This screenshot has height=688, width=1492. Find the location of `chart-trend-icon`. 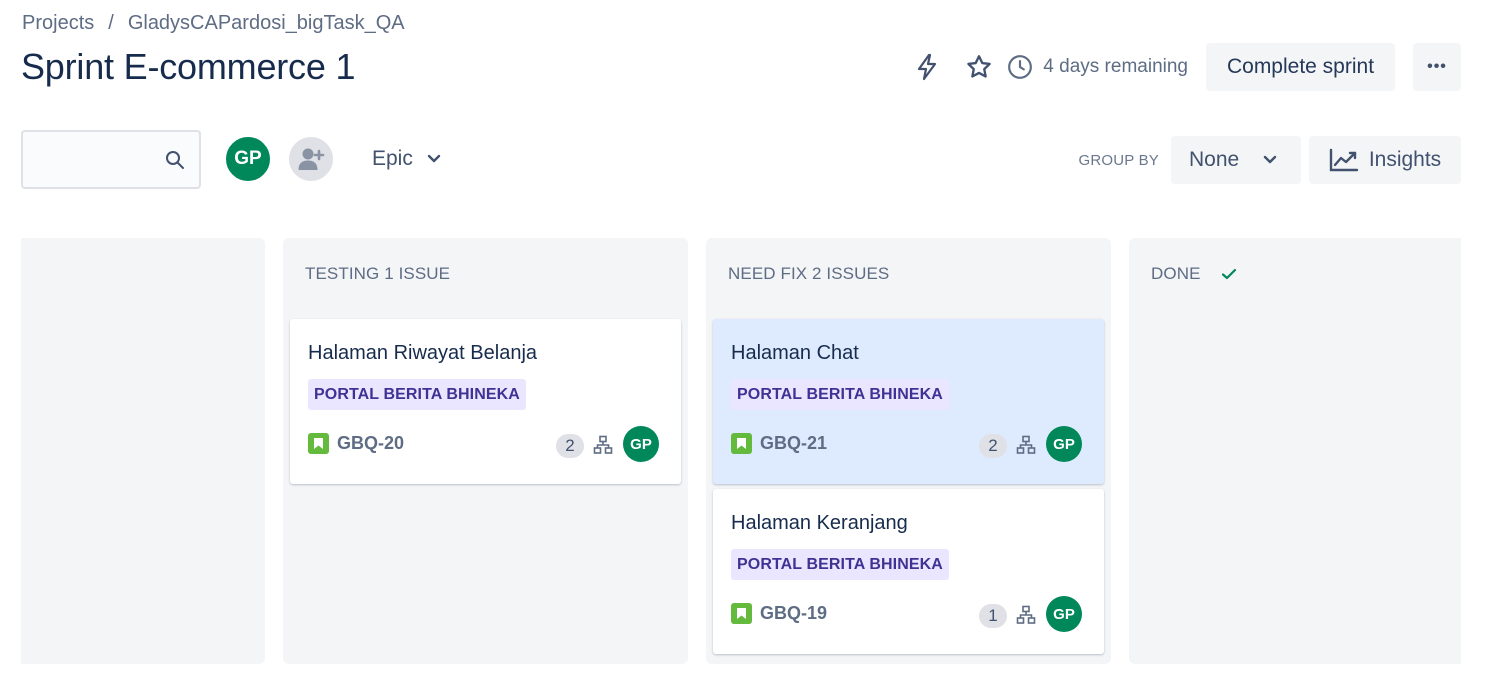

chart-trend-icon is located at coordinates (1344, 160).